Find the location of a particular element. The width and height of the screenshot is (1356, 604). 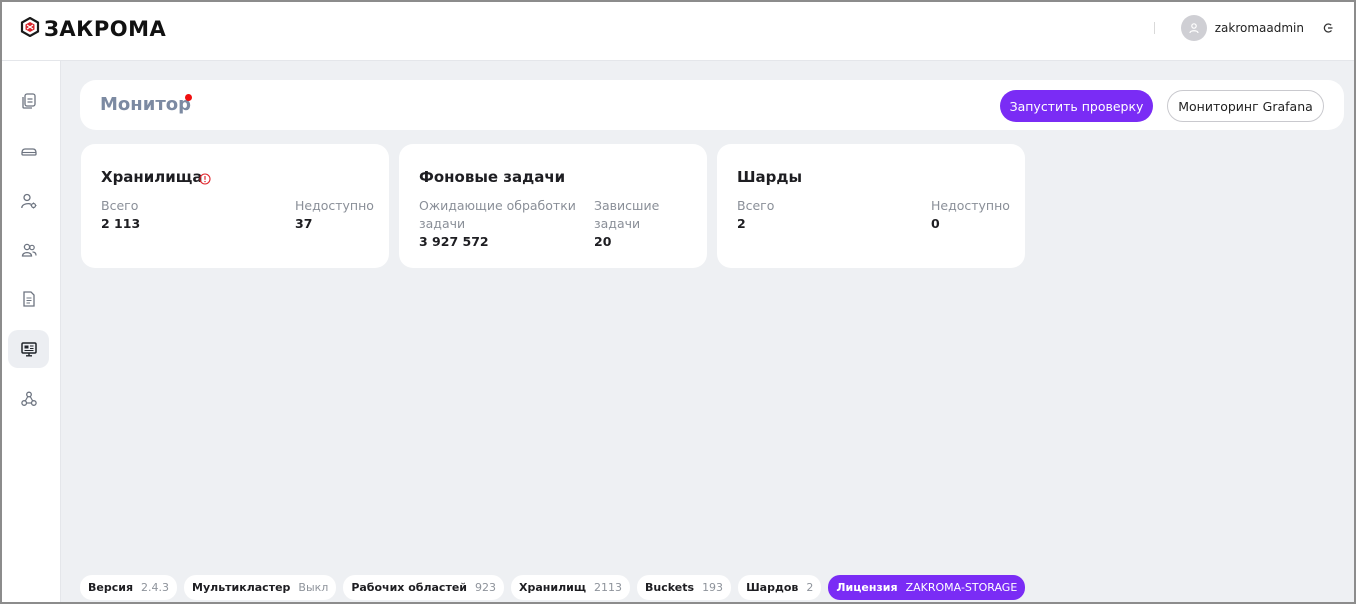

user-settings-icon is located at coordinates (28, 201).